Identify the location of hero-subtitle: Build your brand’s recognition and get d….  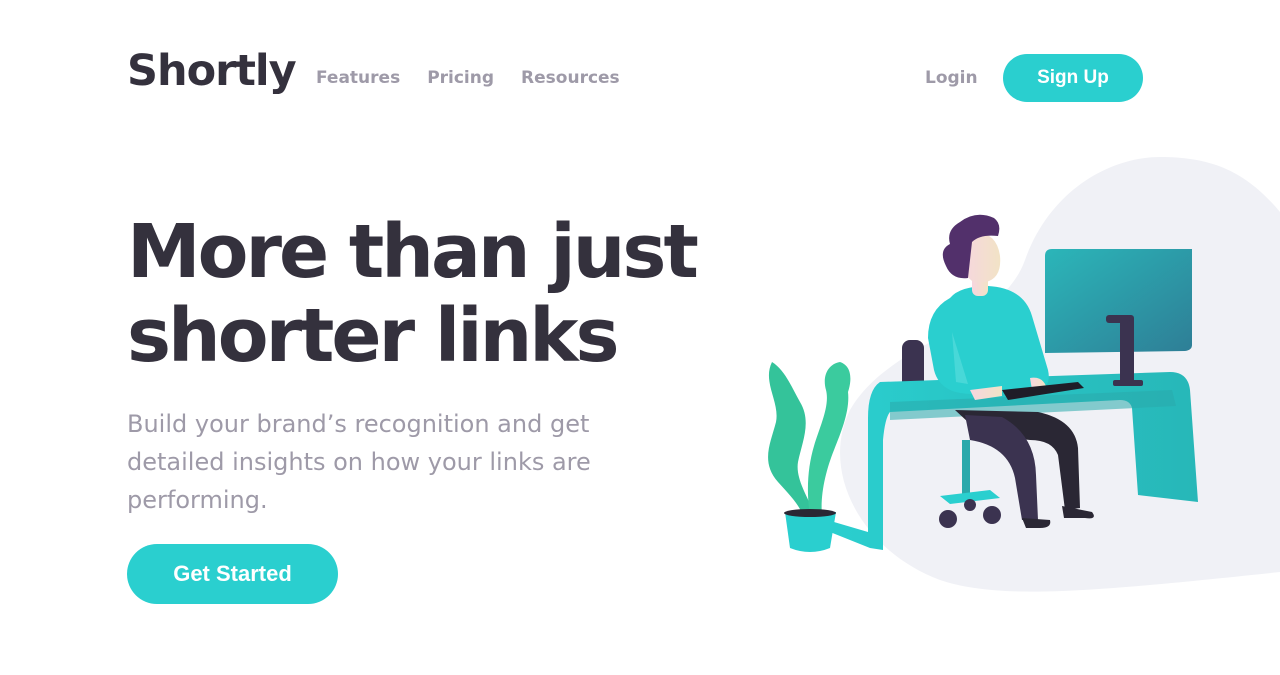
(359, 462).